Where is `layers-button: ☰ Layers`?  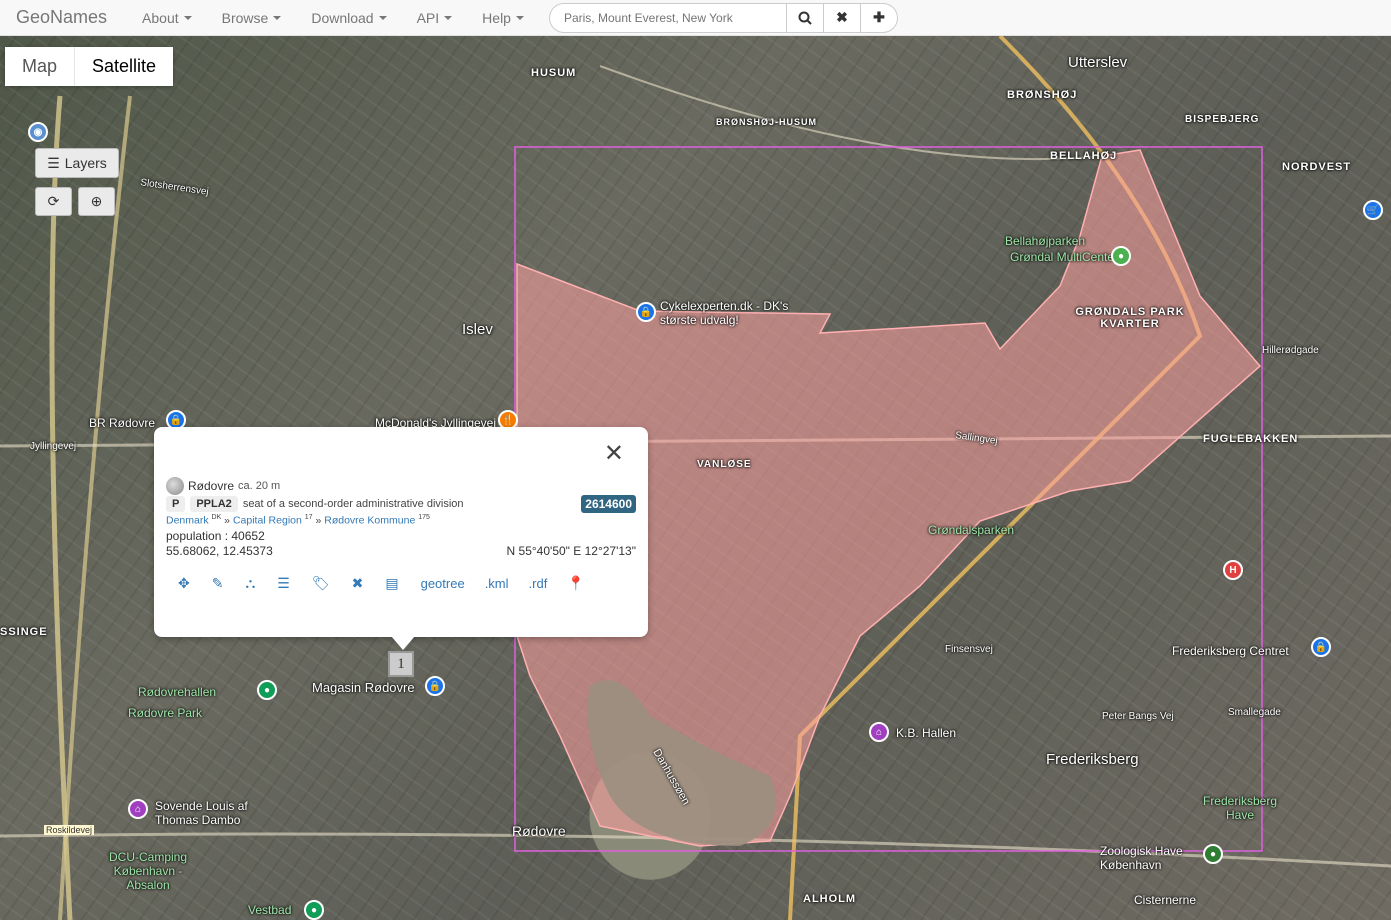
layers-button: ☰ Layers is located at coordinates (77, 163).